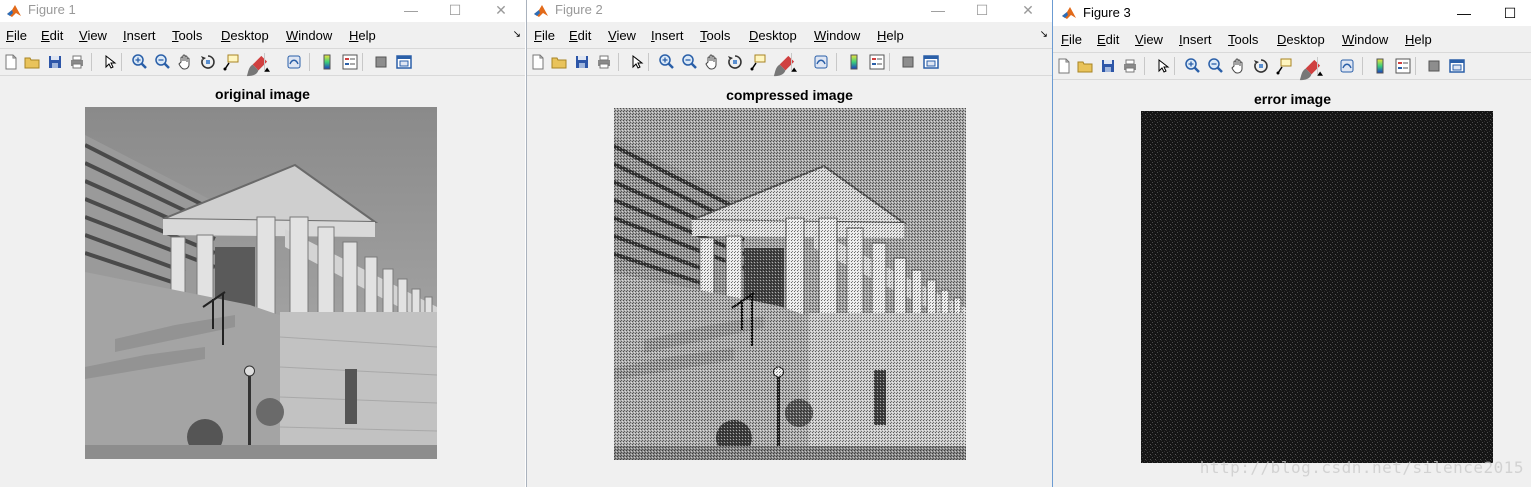 This screenshot has width=1531, height=487. I want to click on window-title: Figure 2, so click(579, 9).